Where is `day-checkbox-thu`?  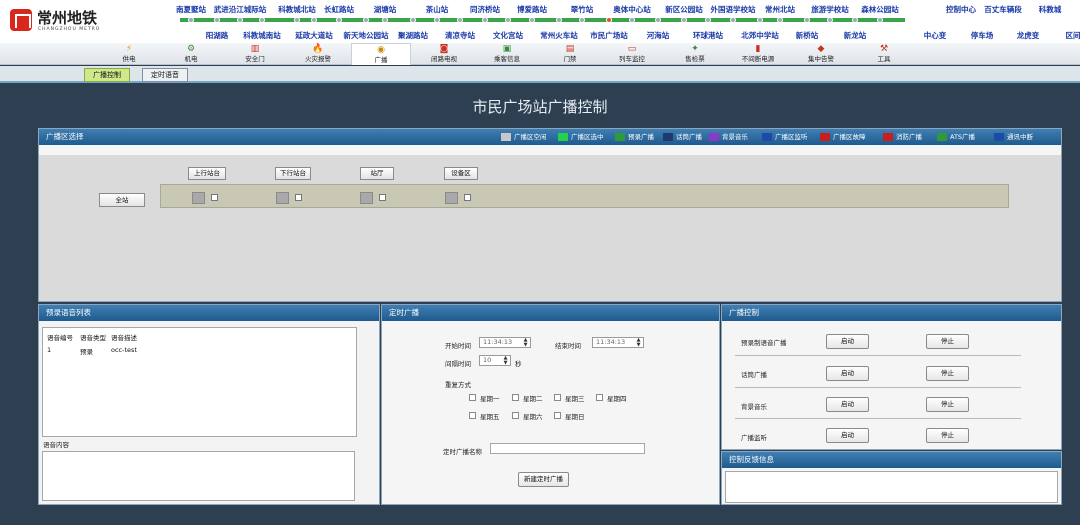 day-checkbox-thu is located at coordinates (599, 397).